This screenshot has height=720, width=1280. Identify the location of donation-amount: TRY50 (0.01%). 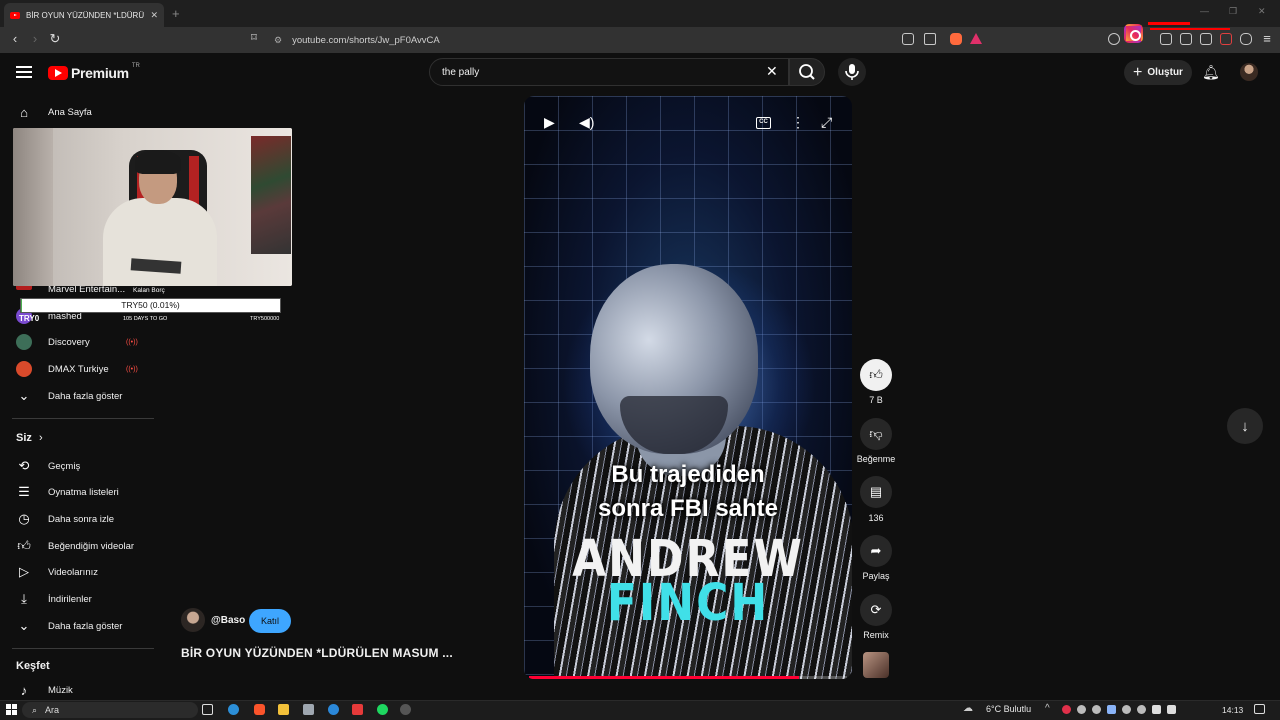
(150, 305).